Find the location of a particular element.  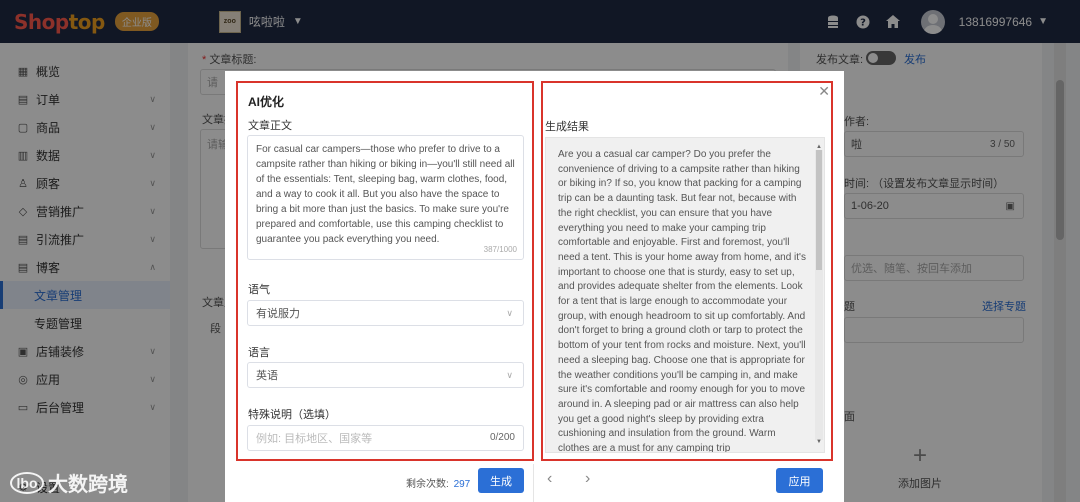

scroll-up-icon: ▲ is located at coordinates (819, 147).